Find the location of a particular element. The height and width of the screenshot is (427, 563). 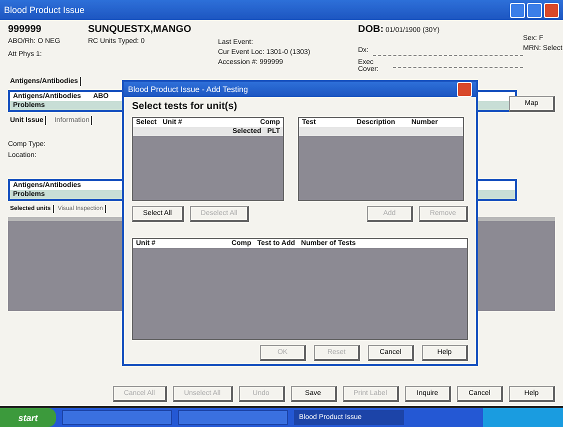

dob-label: DOB: is located at coordinates (371, 29).